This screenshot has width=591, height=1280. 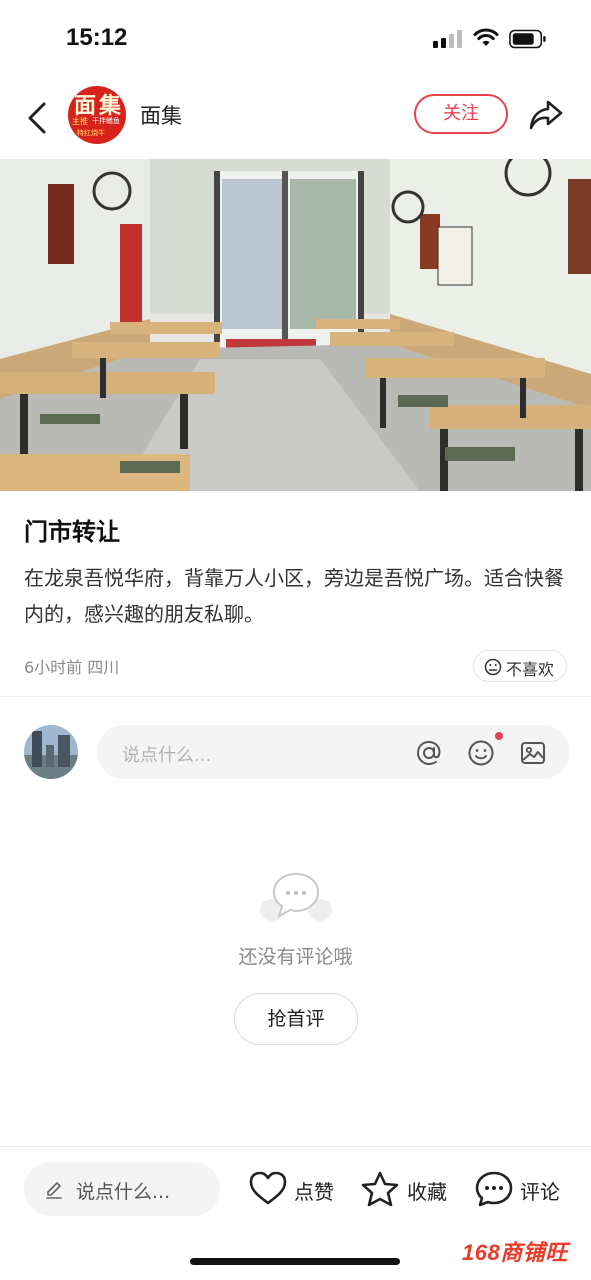 I want to click on like-label: 点赞, so click(x=314, y=1192).